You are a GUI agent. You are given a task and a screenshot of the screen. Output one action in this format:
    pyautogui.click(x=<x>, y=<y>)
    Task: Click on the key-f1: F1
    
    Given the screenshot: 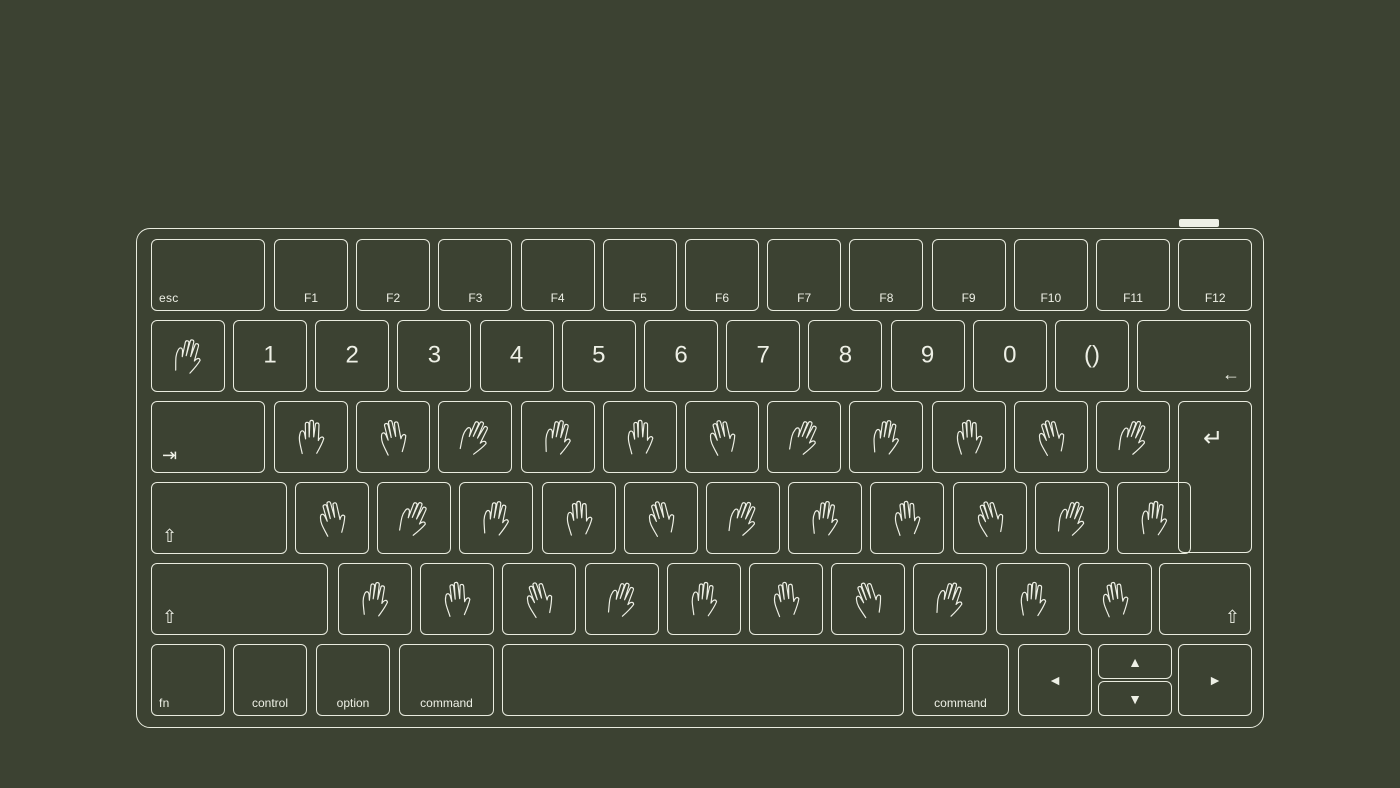 What is the action you would take?
    pyautogui.click(x=311, y=275)
    